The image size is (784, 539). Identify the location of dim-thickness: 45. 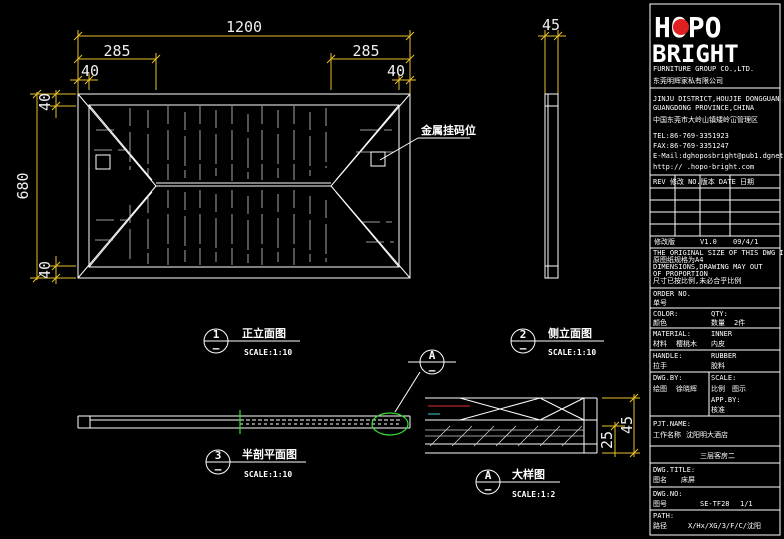
(551, 25).